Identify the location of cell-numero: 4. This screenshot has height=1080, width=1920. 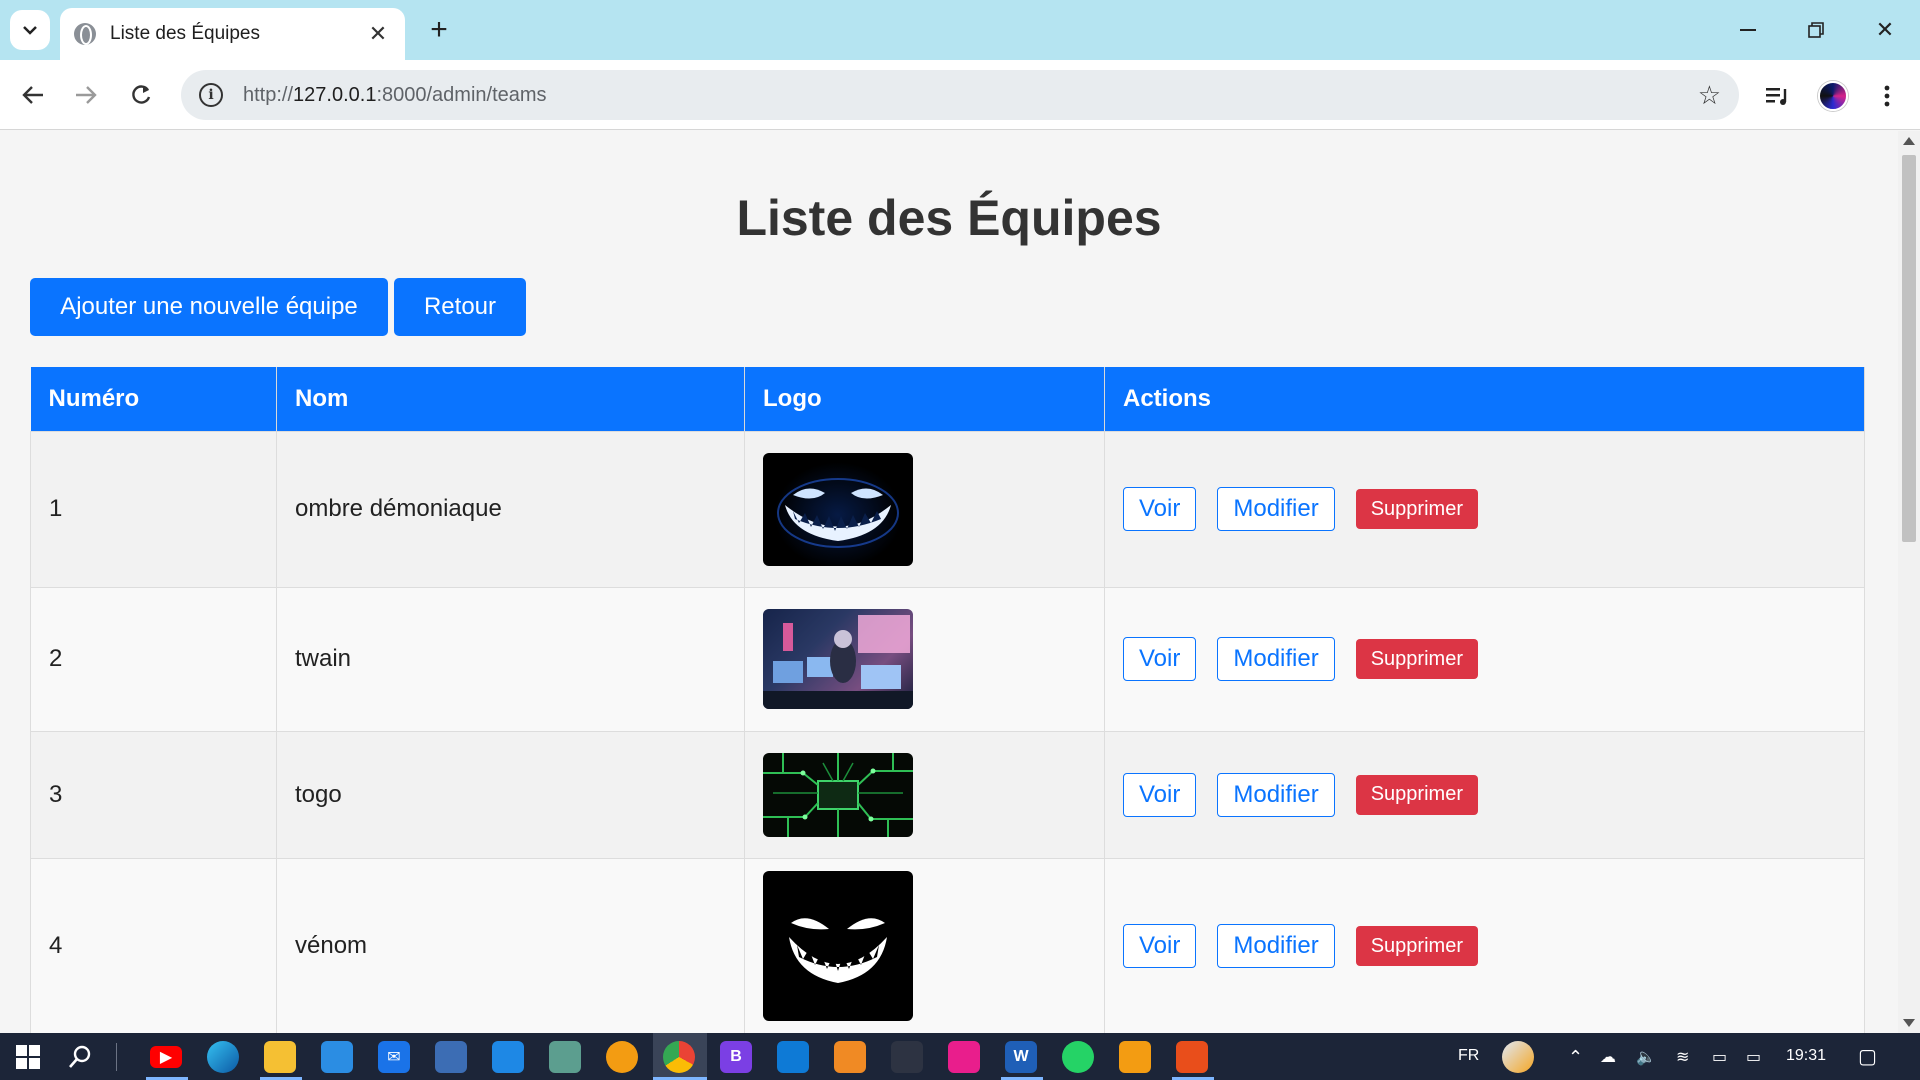
(153, 945).